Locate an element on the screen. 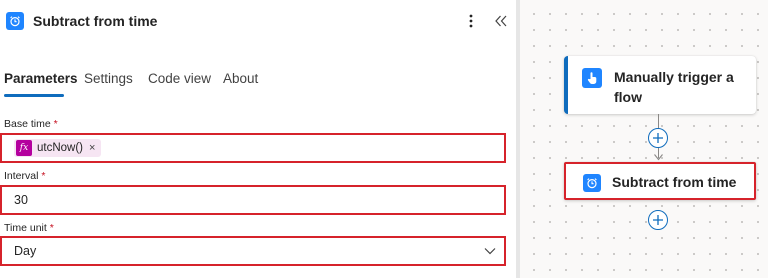 This screenshot has width=768, height=278. more-options-button is located at coordinates (471, 21).